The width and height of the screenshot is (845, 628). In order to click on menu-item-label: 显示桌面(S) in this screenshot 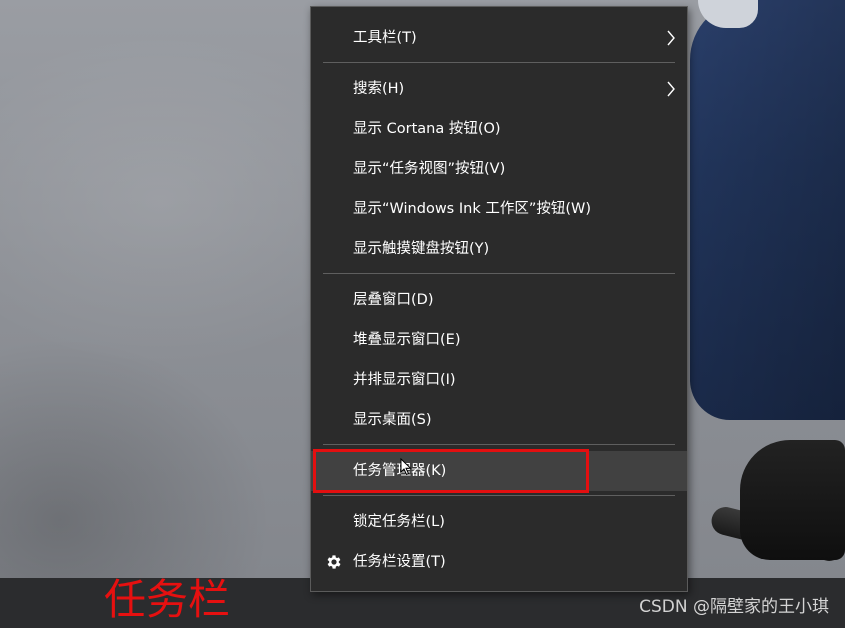, I will do `click(392, 420)`.